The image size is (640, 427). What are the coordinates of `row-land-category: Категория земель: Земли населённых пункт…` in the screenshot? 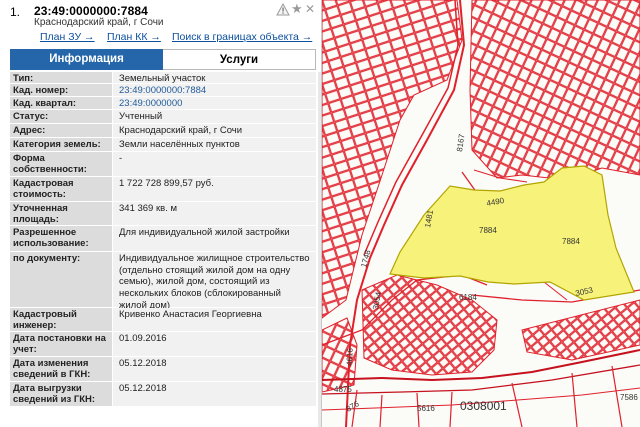 It's located at (163, 145).